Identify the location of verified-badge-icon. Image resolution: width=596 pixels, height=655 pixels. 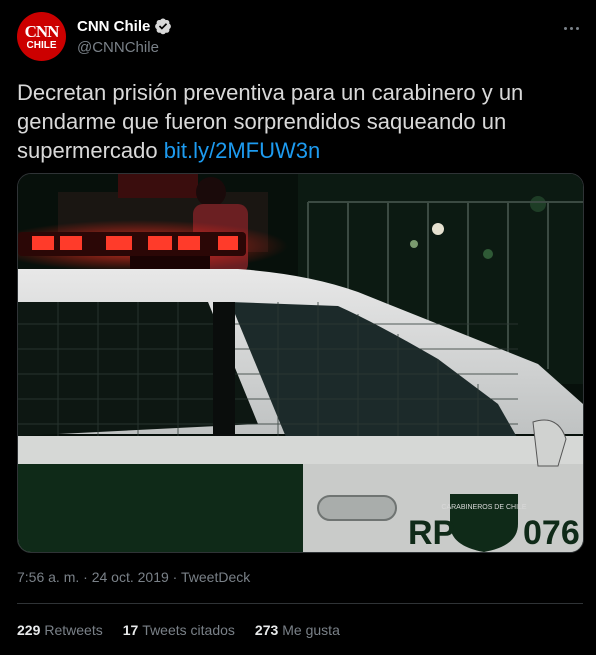
(163, 26).